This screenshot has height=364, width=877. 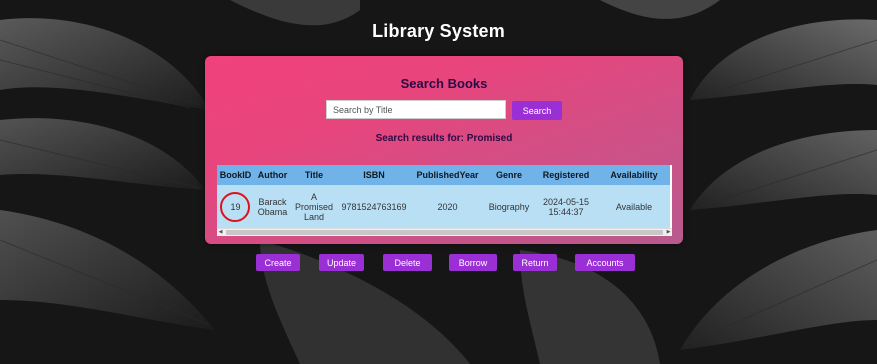 I want to click on header-isbn: ISBN, so click(x=374, y=175).